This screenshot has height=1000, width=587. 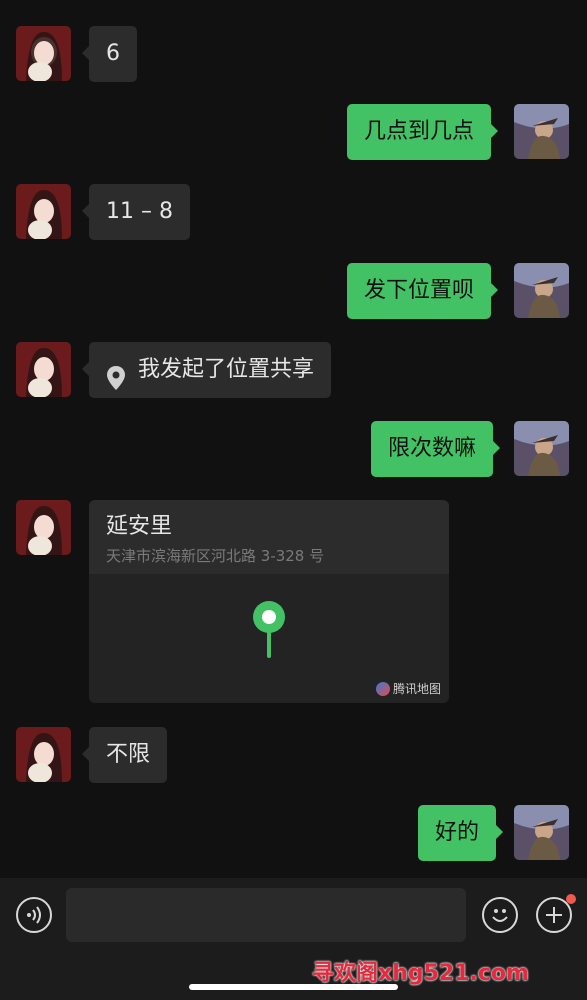 What do you see at coordinates (269, 632) in the screenshot?
I see `map-marker-icon` at bounding box center [269, 632].